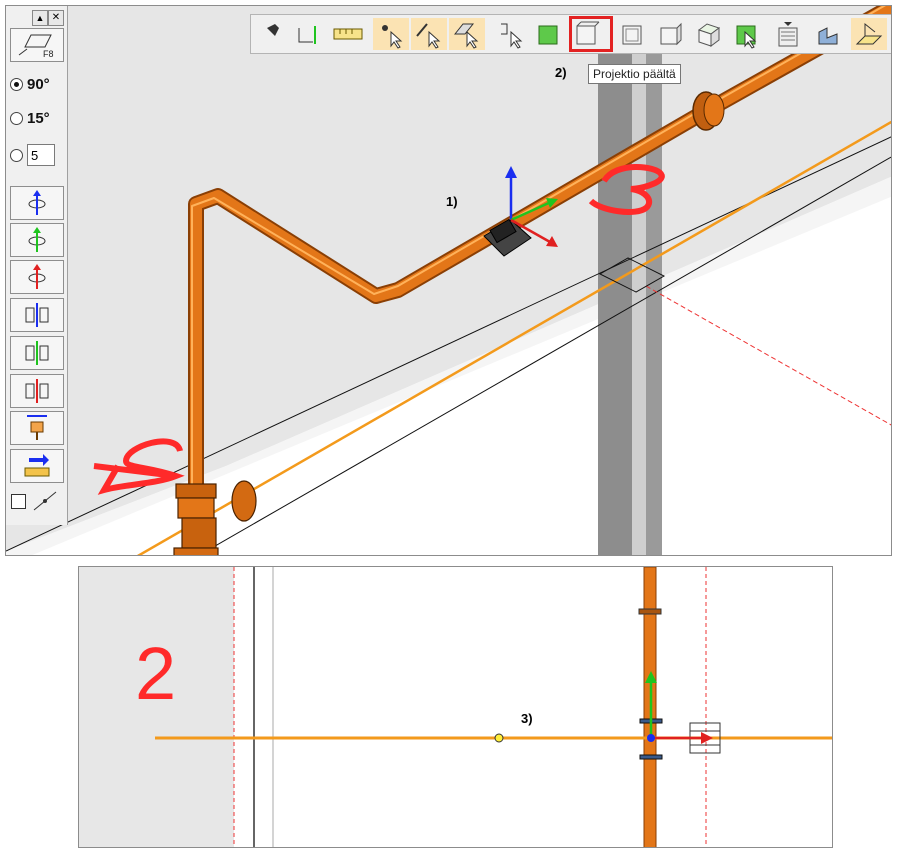  I want to click on rotate-pipe-button, so click(306, 34).